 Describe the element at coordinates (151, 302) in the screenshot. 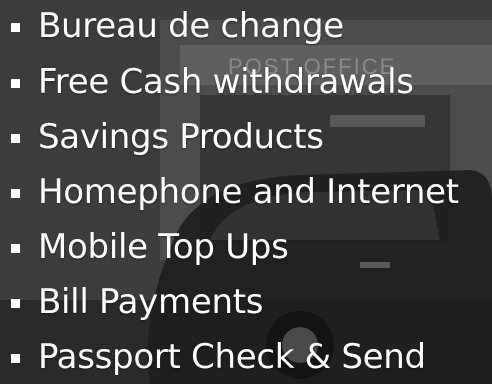

I see `service-label: Bill Payments` at that location.